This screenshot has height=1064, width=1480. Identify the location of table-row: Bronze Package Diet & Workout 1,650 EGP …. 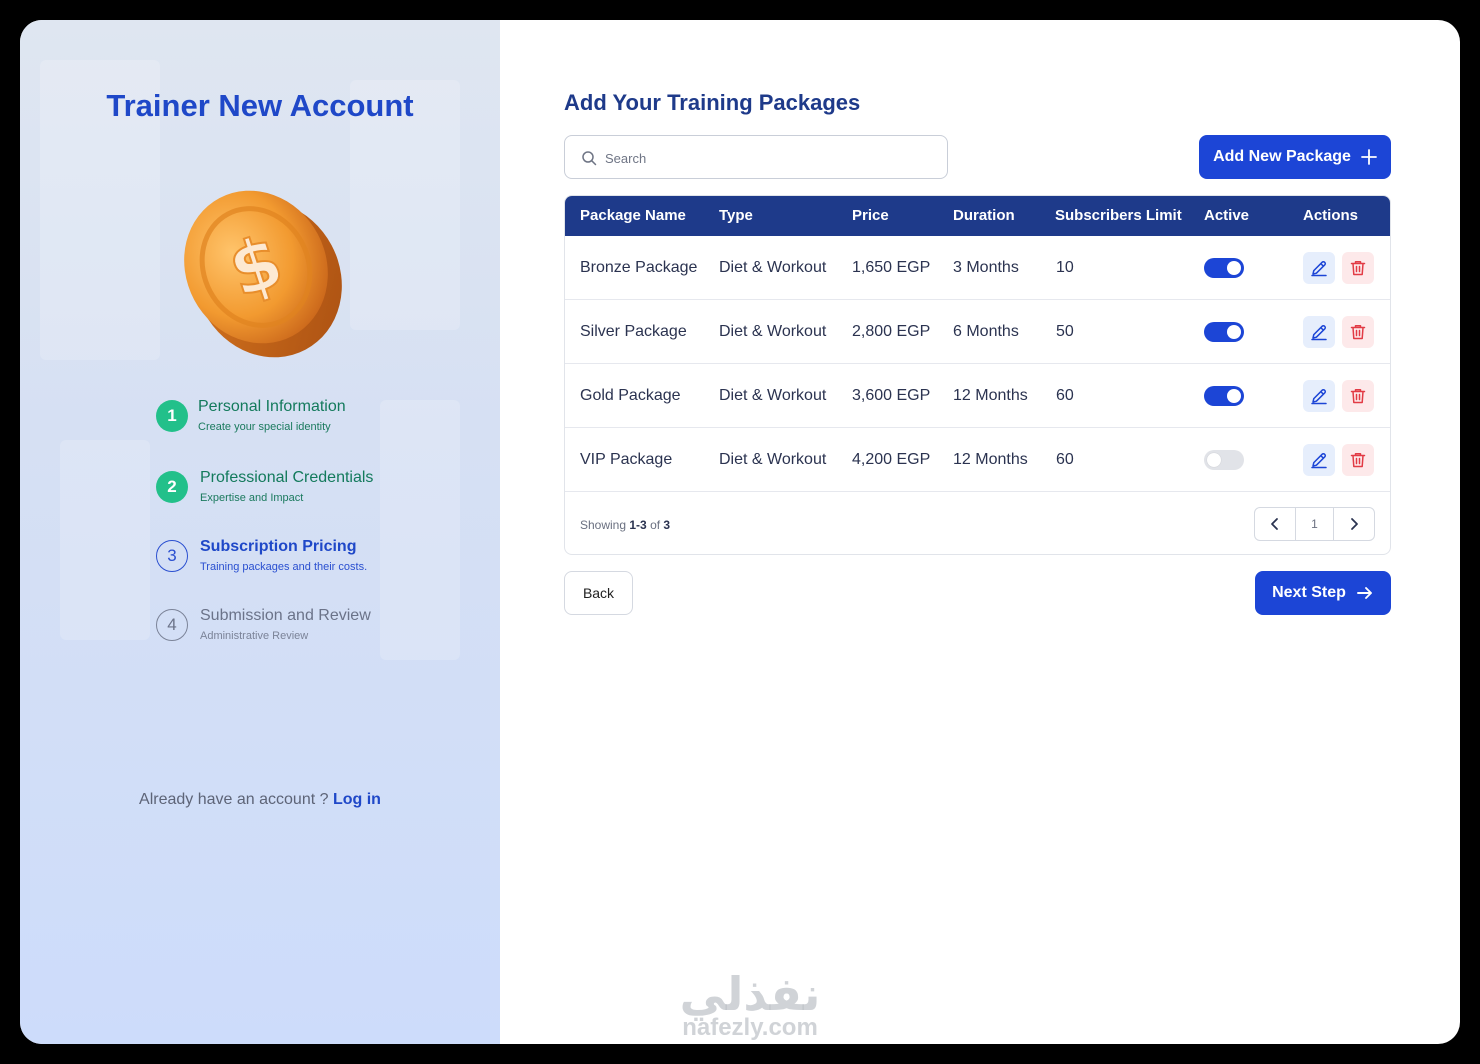
(977, 268).